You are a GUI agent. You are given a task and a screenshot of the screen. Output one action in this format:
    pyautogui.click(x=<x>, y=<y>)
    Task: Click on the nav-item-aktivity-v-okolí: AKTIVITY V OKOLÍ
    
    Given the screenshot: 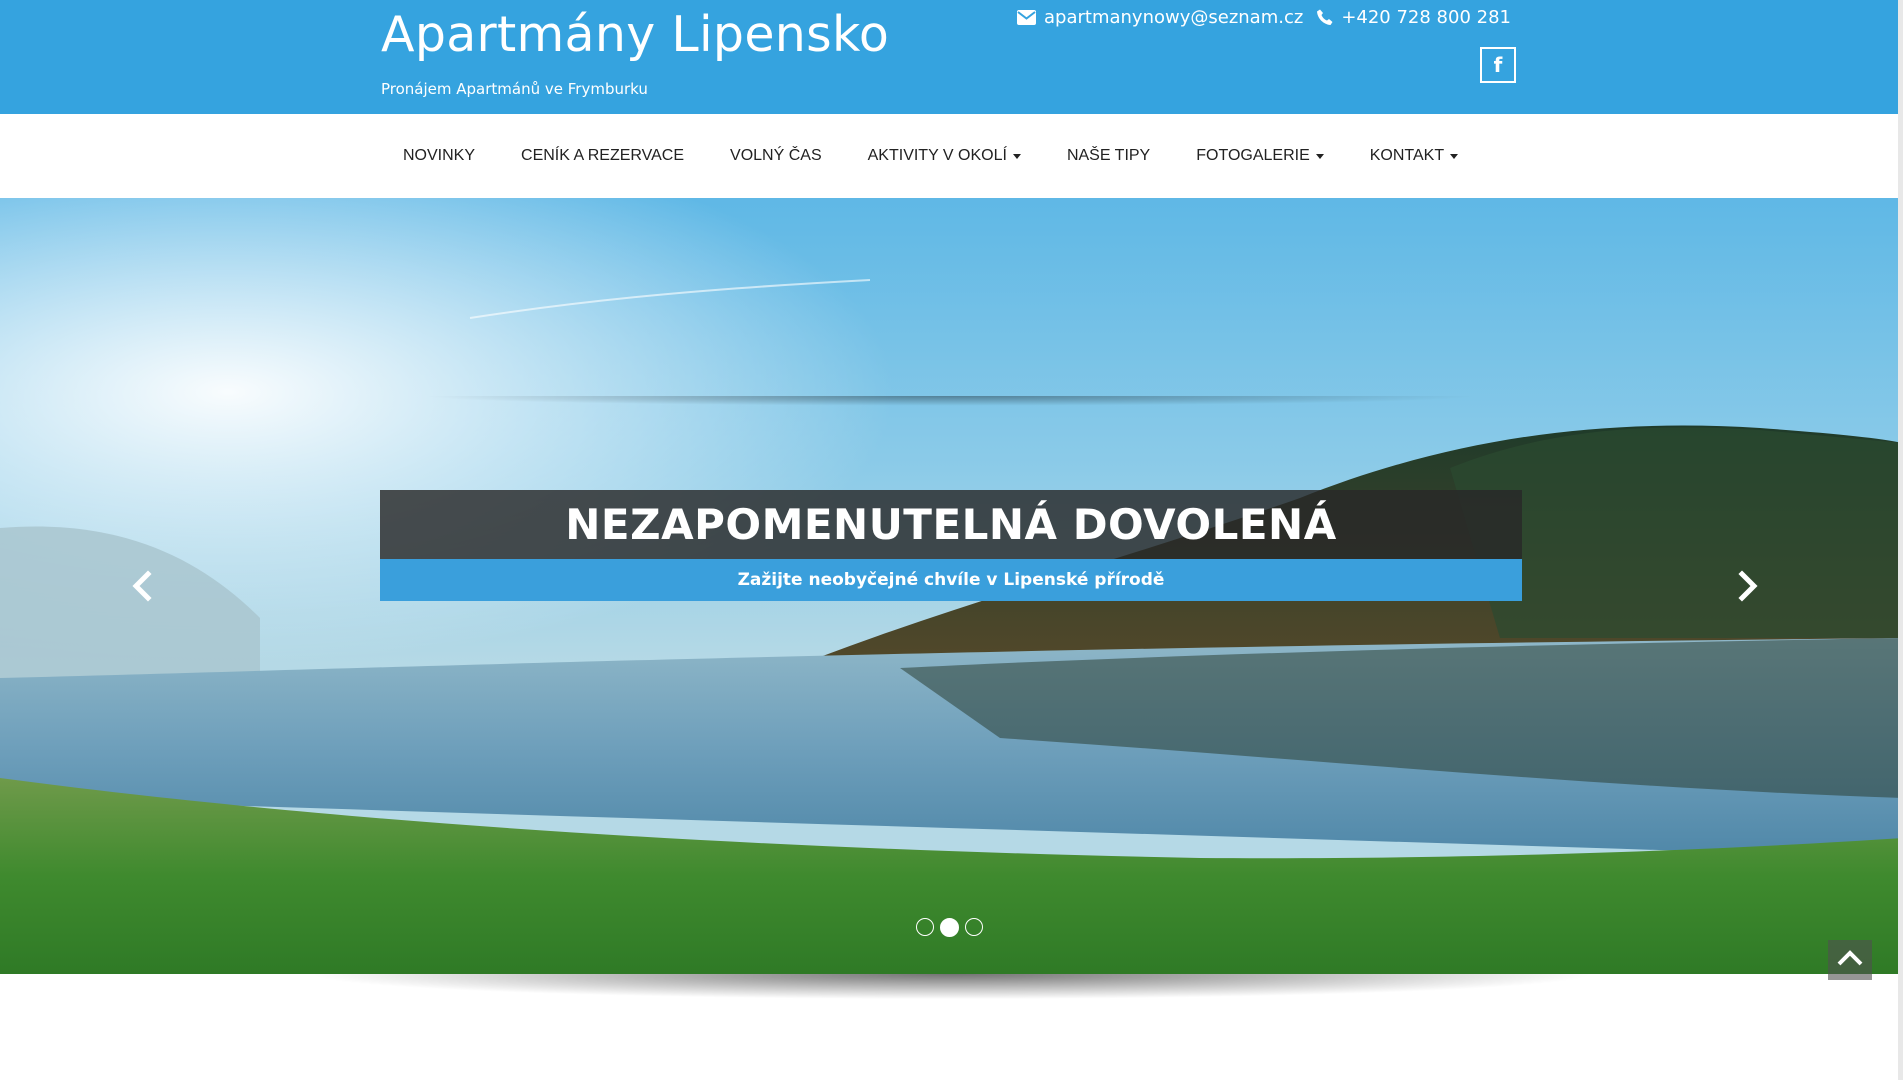 What is the action you would take?
    pyautogui.click(x=944, y=156)
    